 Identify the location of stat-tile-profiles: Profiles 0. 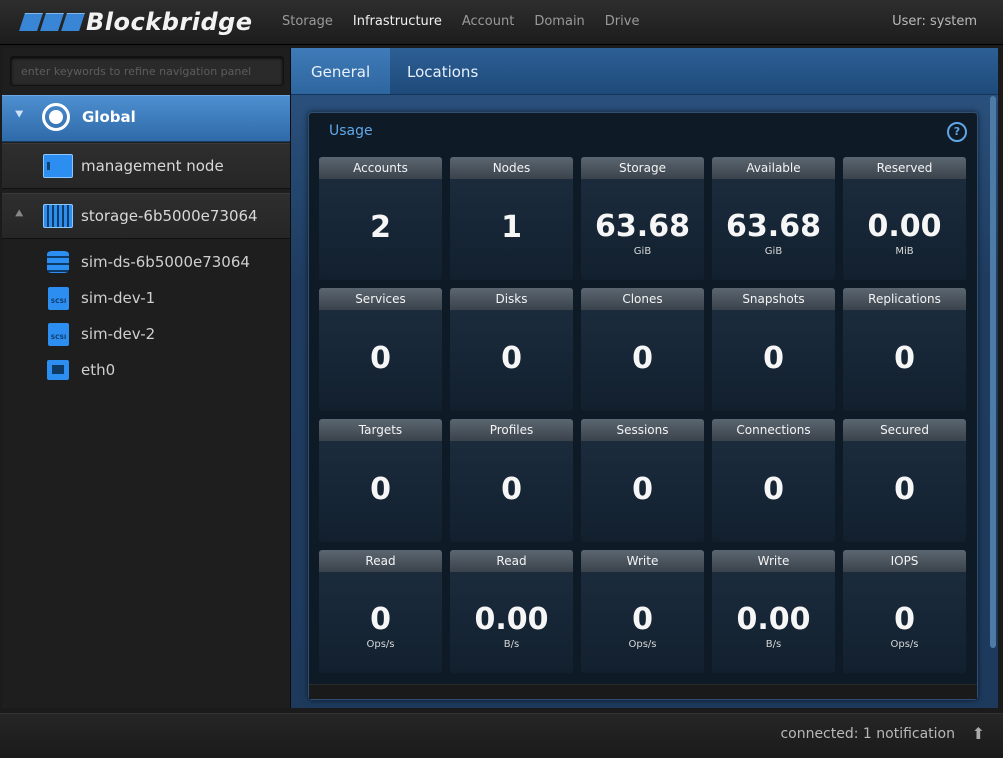
(511, 480).